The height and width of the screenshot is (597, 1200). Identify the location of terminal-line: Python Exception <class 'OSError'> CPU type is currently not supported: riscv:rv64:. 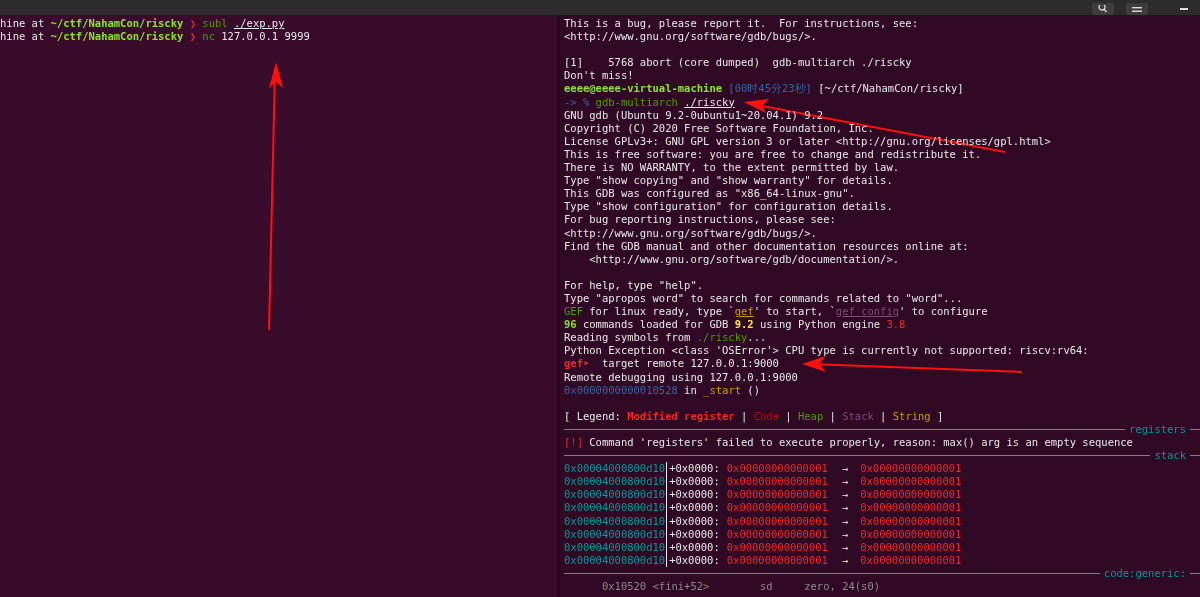
(826, 351).